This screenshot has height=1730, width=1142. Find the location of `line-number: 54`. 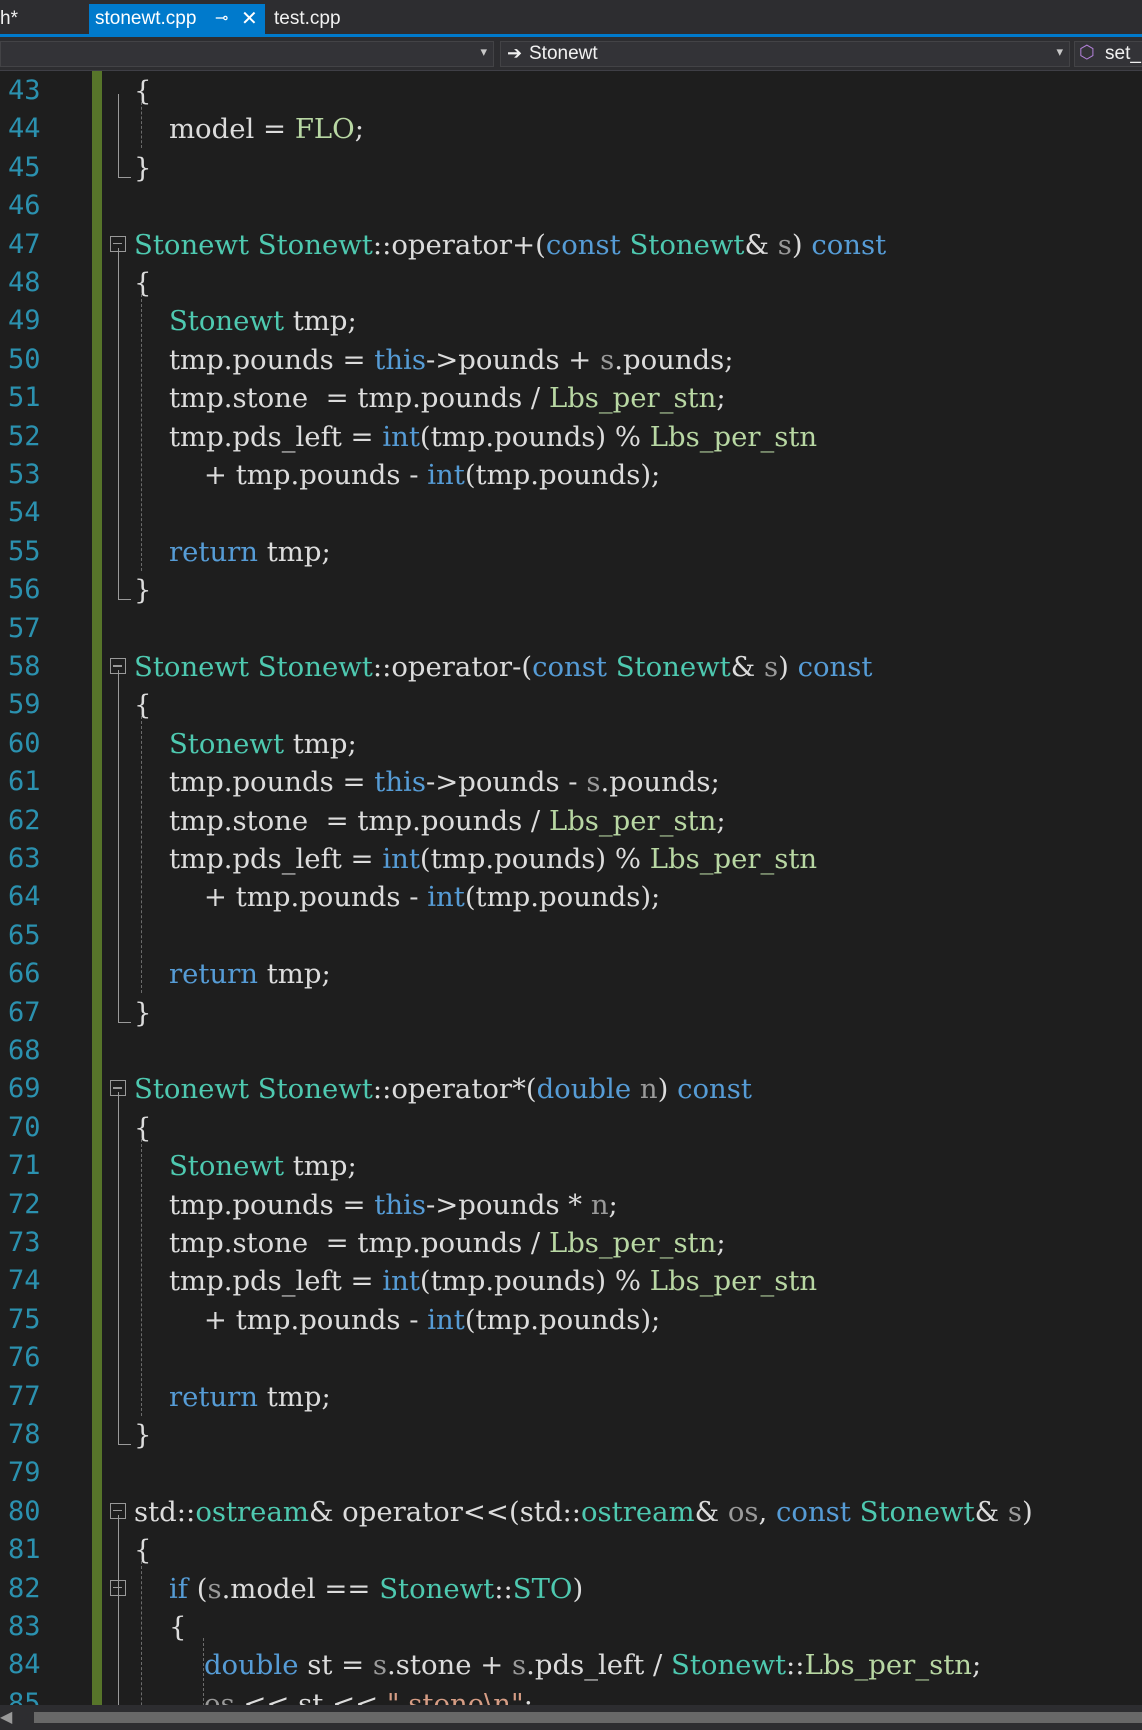

line-number: 54 is located at coordinates (24, 513).